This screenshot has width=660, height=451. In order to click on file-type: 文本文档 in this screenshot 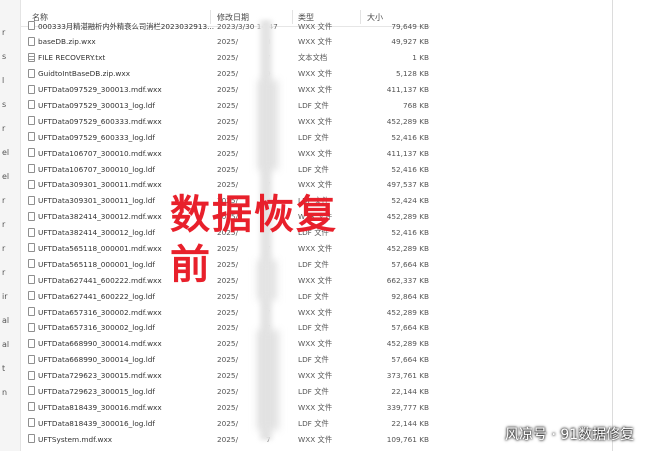, I will do `click(313, 58)`.